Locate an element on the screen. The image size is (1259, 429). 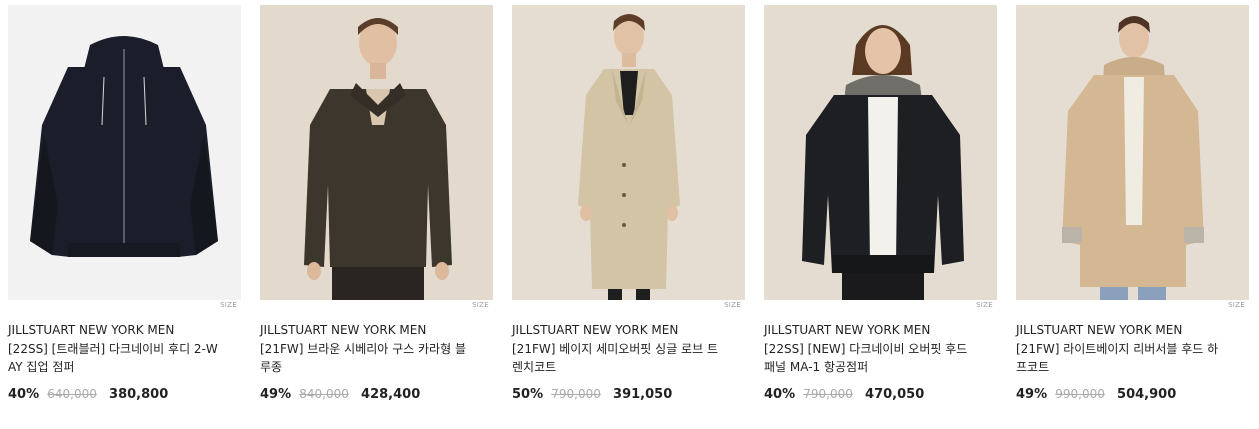
price-row: 49% 990,000 504,900 is located at coordinates (1096, 397).